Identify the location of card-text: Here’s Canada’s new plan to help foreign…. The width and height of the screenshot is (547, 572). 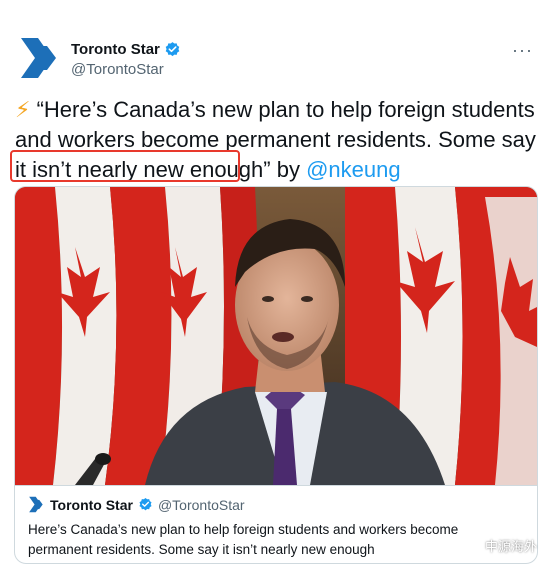
(243, 539).